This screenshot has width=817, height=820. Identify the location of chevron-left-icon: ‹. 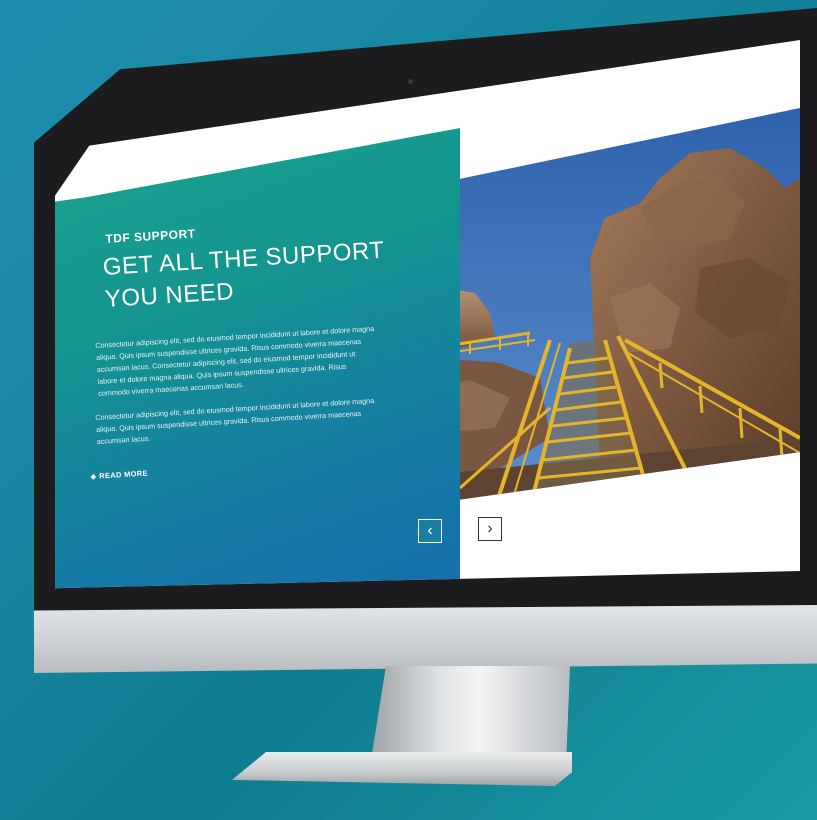
(430, 530).